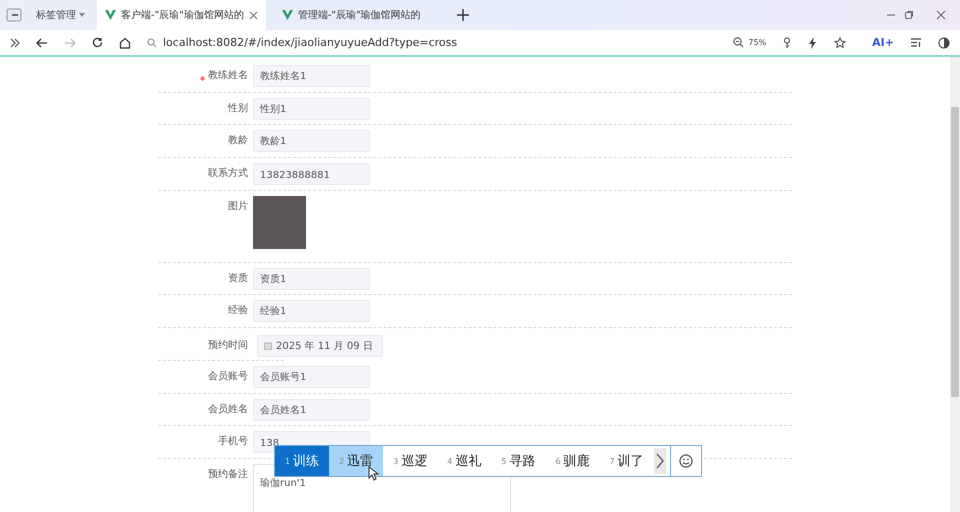  What do you see at coordinates (311, 279) in the screenshot?
I see `input-field: 资质1` at bounding box center [311, 279].